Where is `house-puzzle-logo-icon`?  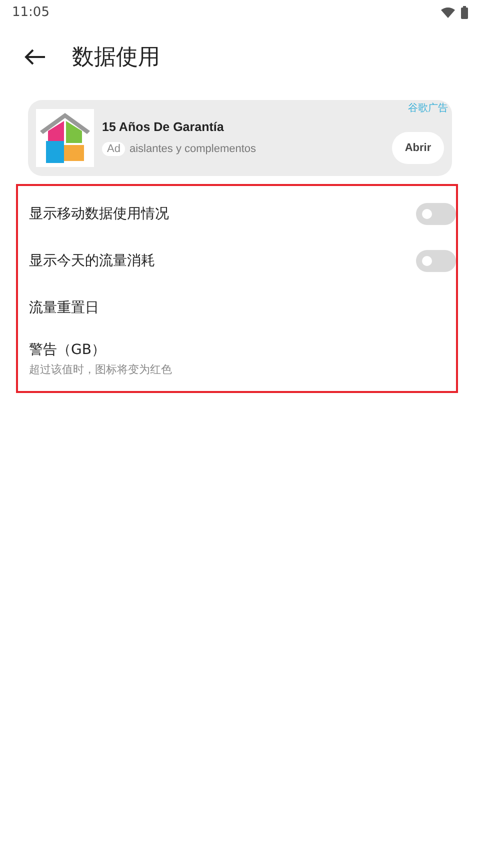 house-puzzle-logo-icon is located at coordinates (65, 138).